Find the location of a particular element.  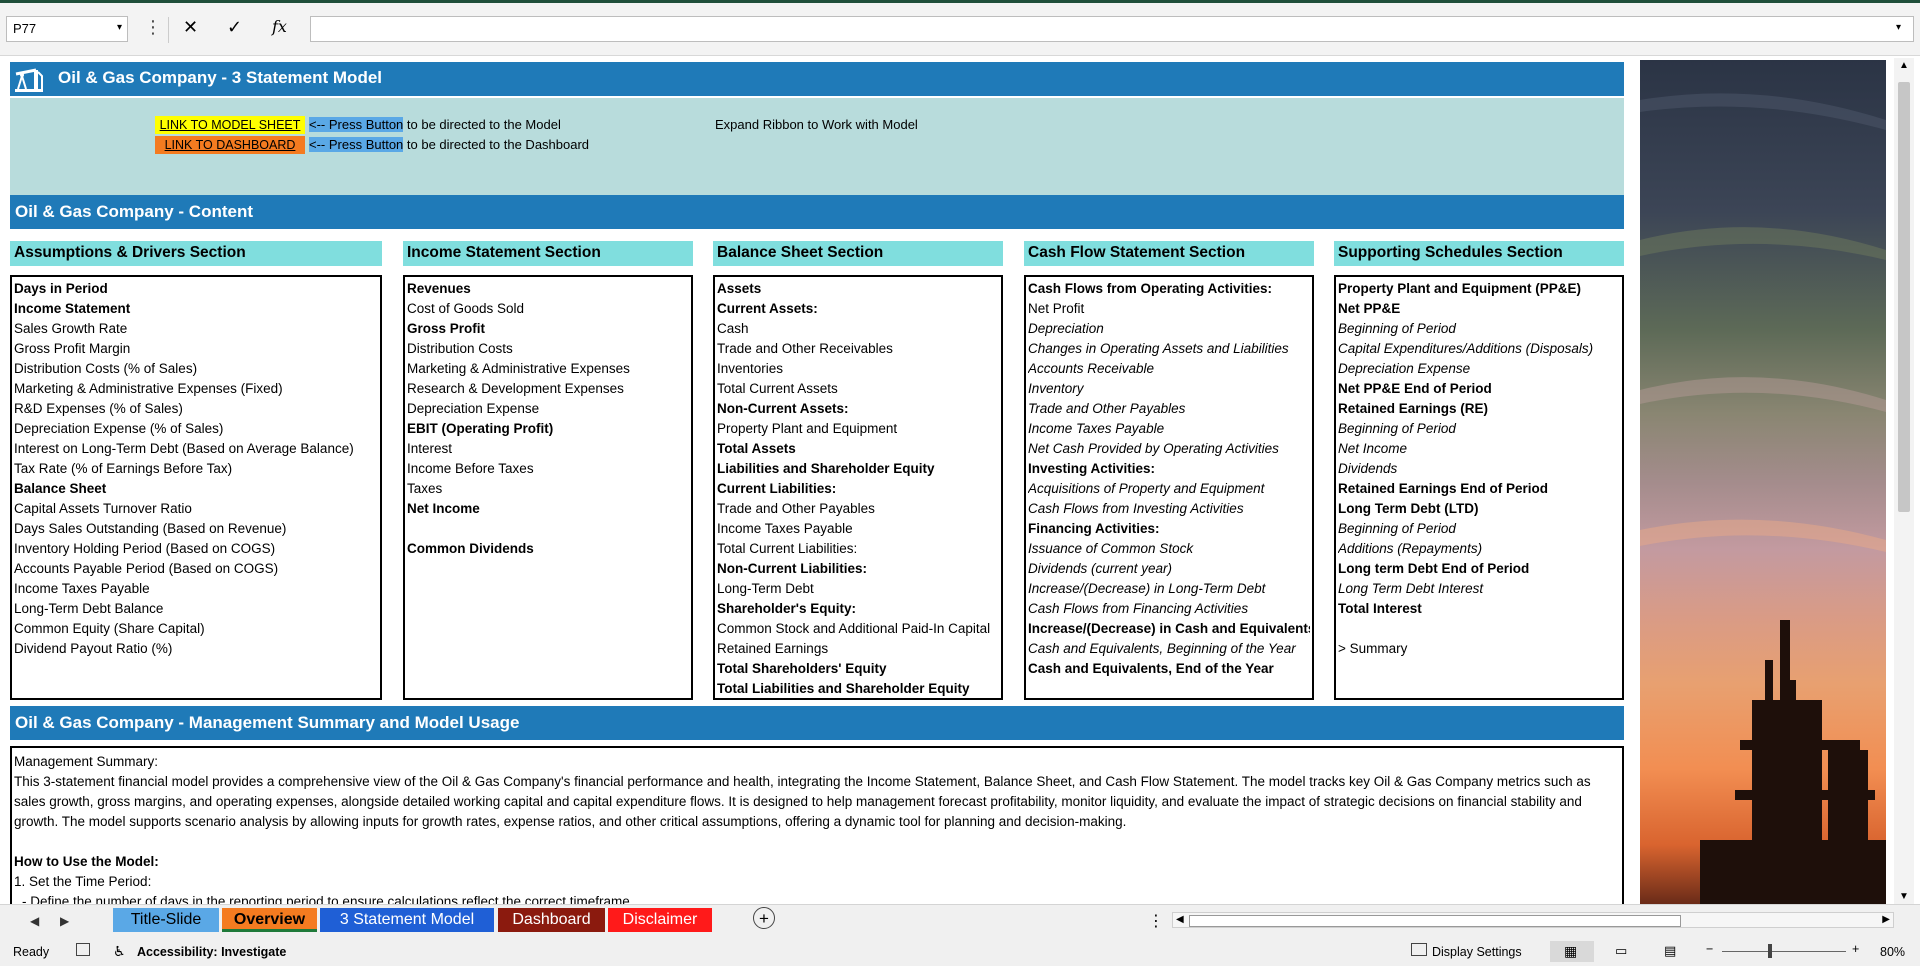

list-item: Assets is located at coordinates (739, 288).